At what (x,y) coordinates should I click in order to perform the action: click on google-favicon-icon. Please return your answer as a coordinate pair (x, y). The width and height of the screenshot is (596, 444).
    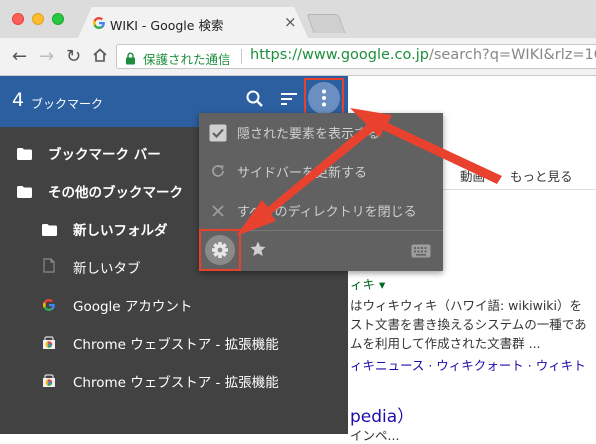
    Looking at the image, I should click on (99, 24).